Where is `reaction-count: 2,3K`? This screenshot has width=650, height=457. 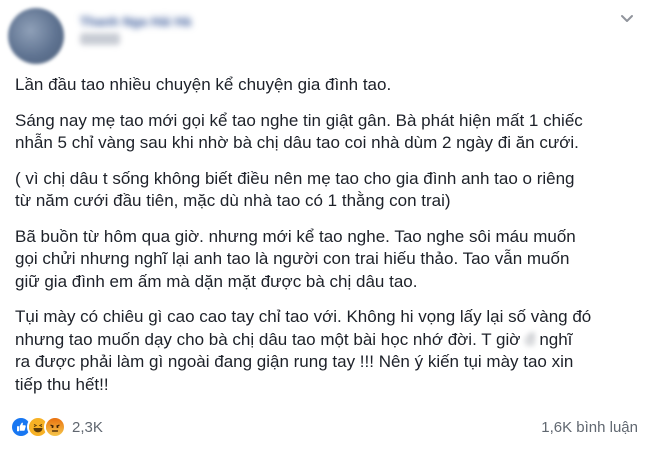 reaction-count: 2,3K is located at coordinates (87, 427).